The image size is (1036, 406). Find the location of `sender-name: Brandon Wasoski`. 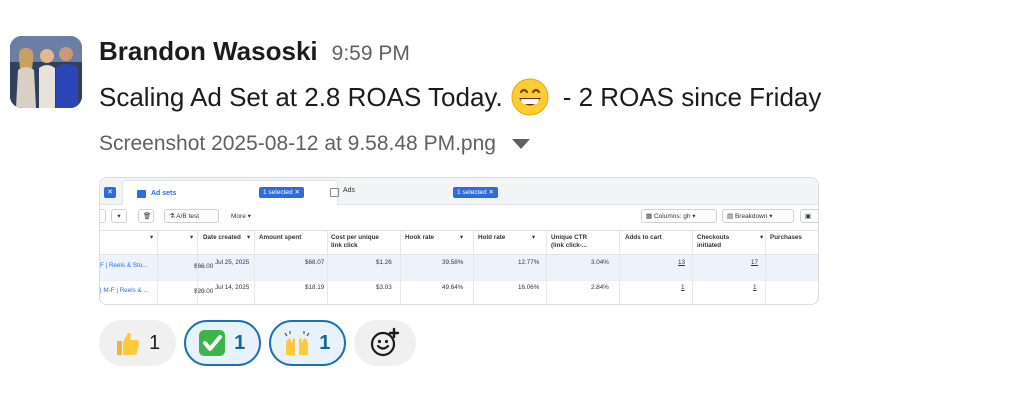

sender-name: Brandon Wasoski is located at coordinates (208, 51).